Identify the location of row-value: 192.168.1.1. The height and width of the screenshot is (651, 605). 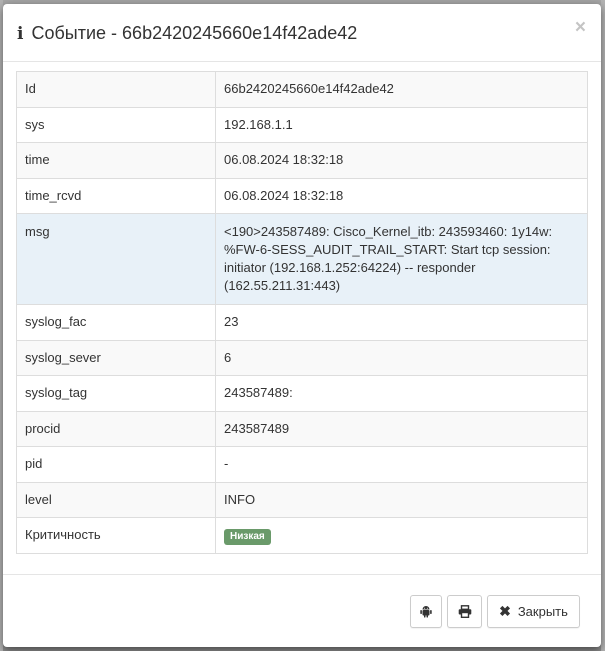
(401, 124).